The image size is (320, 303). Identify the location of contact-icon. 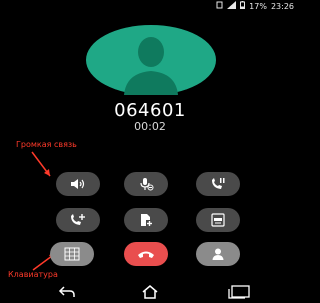
(218, 254).